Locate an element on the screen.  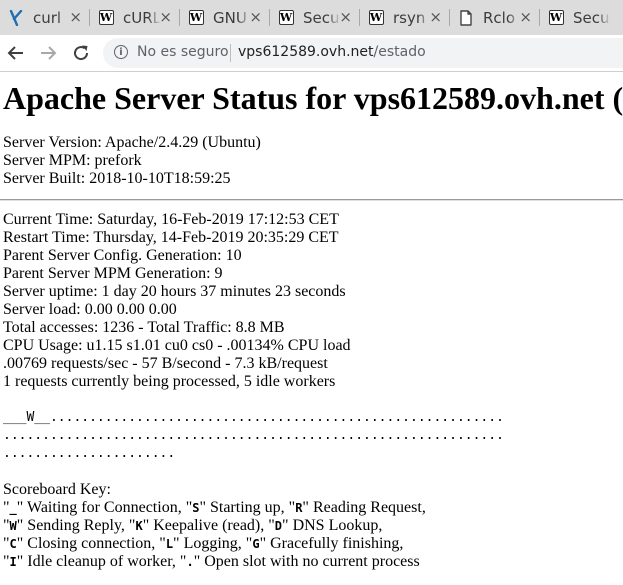
back-arrow-icon is located at coordinates (15, 53).